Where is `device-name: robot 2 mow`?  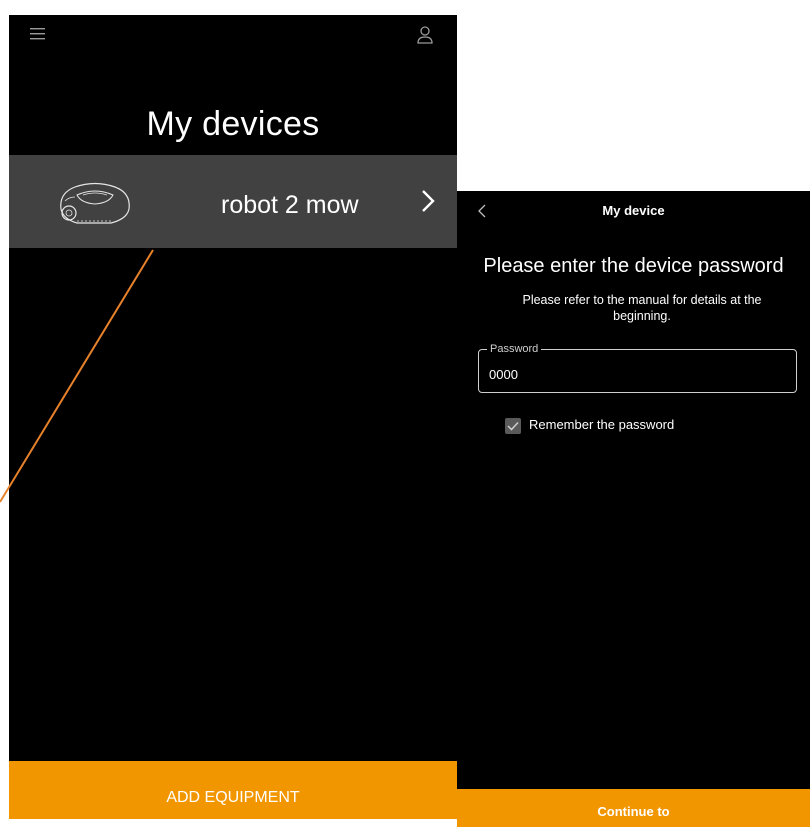 device-name: robot 2 mow is located at coordinates (290, 205).